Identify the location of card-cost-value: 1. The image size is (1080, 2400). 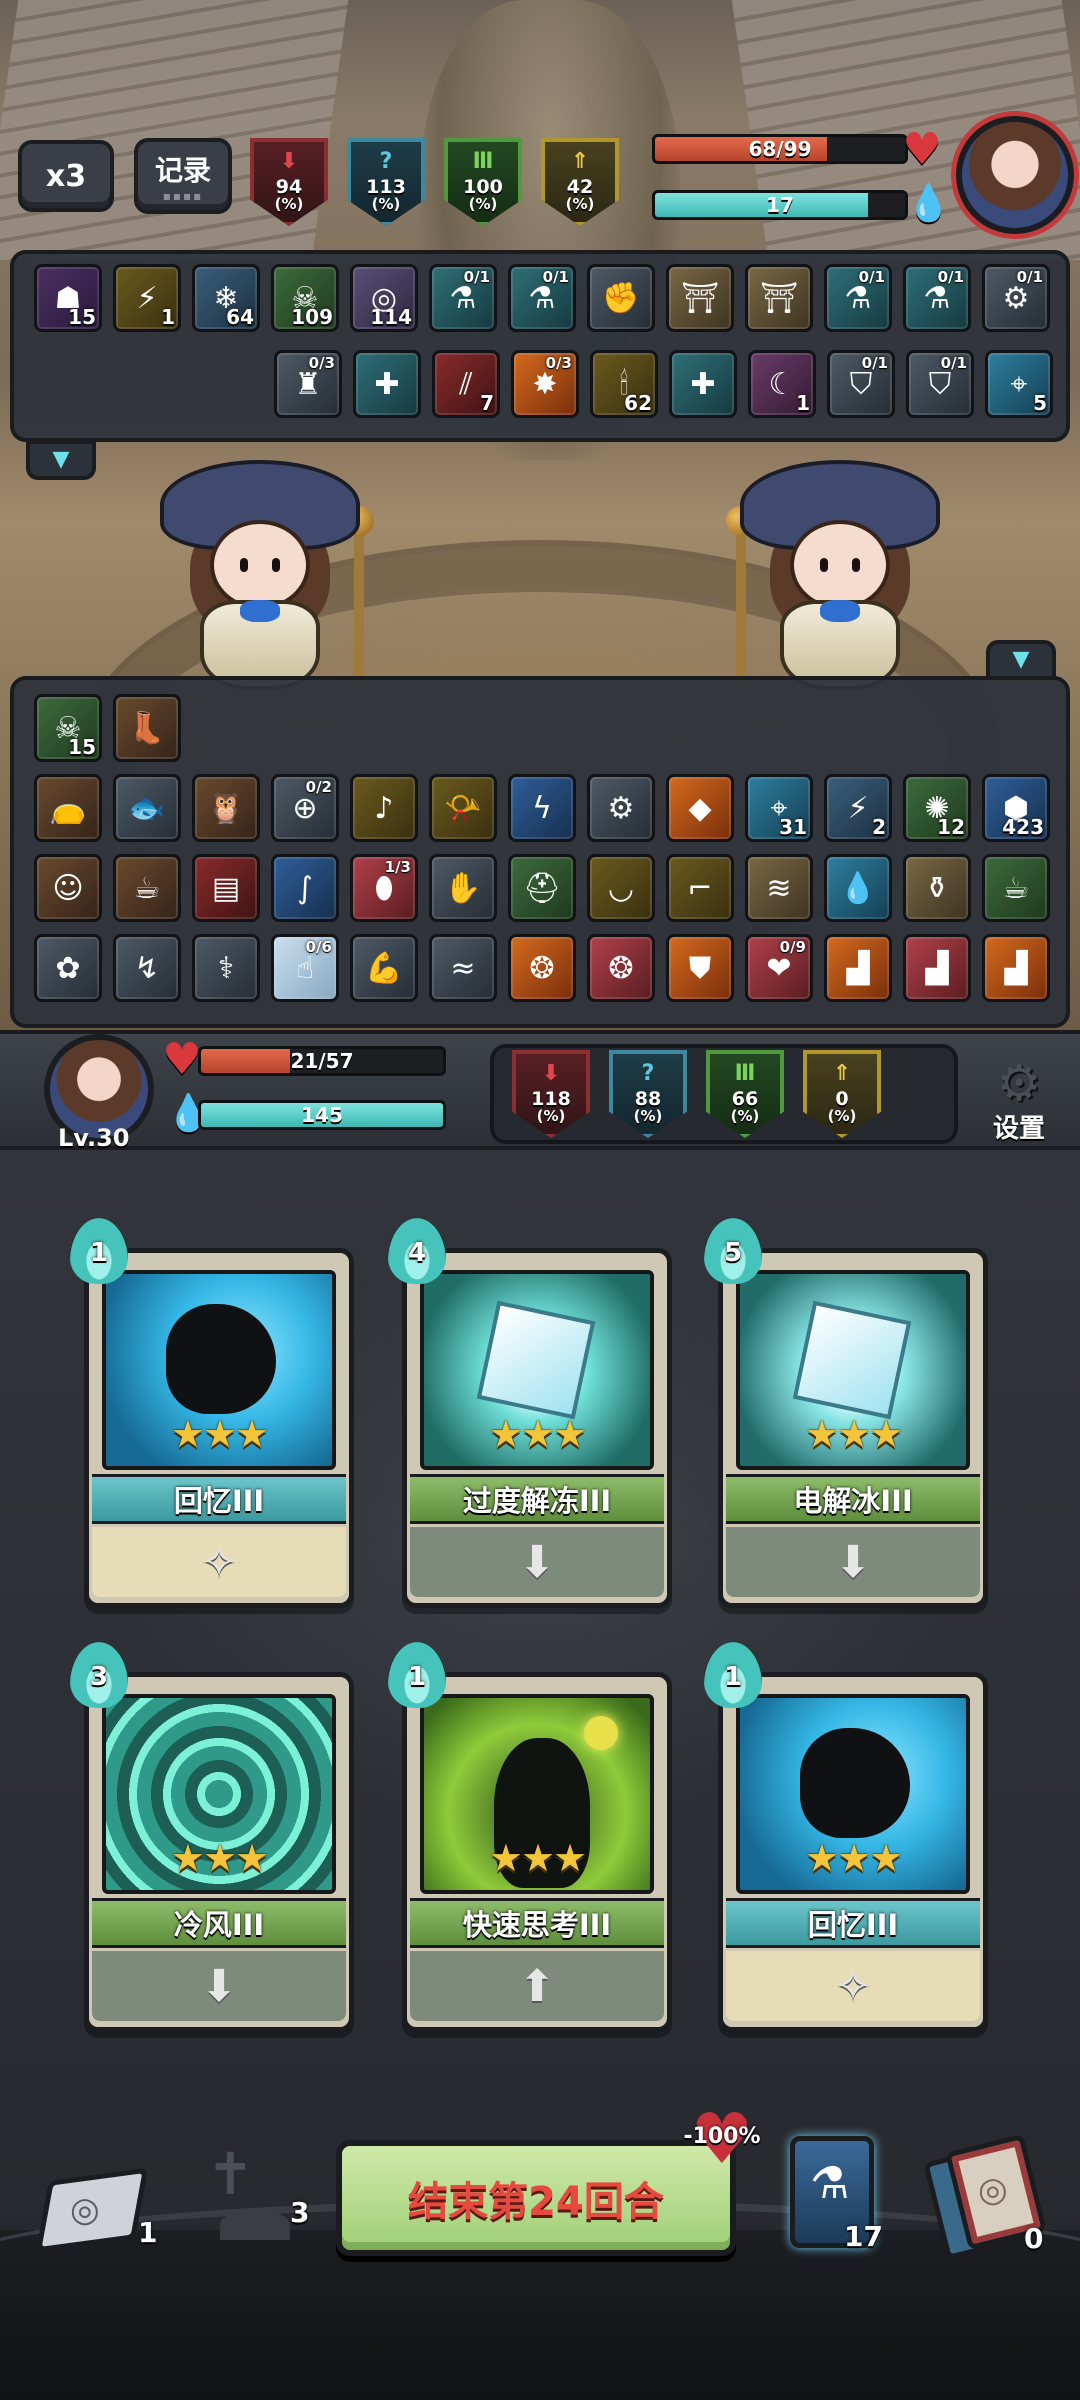
(417, 1677).